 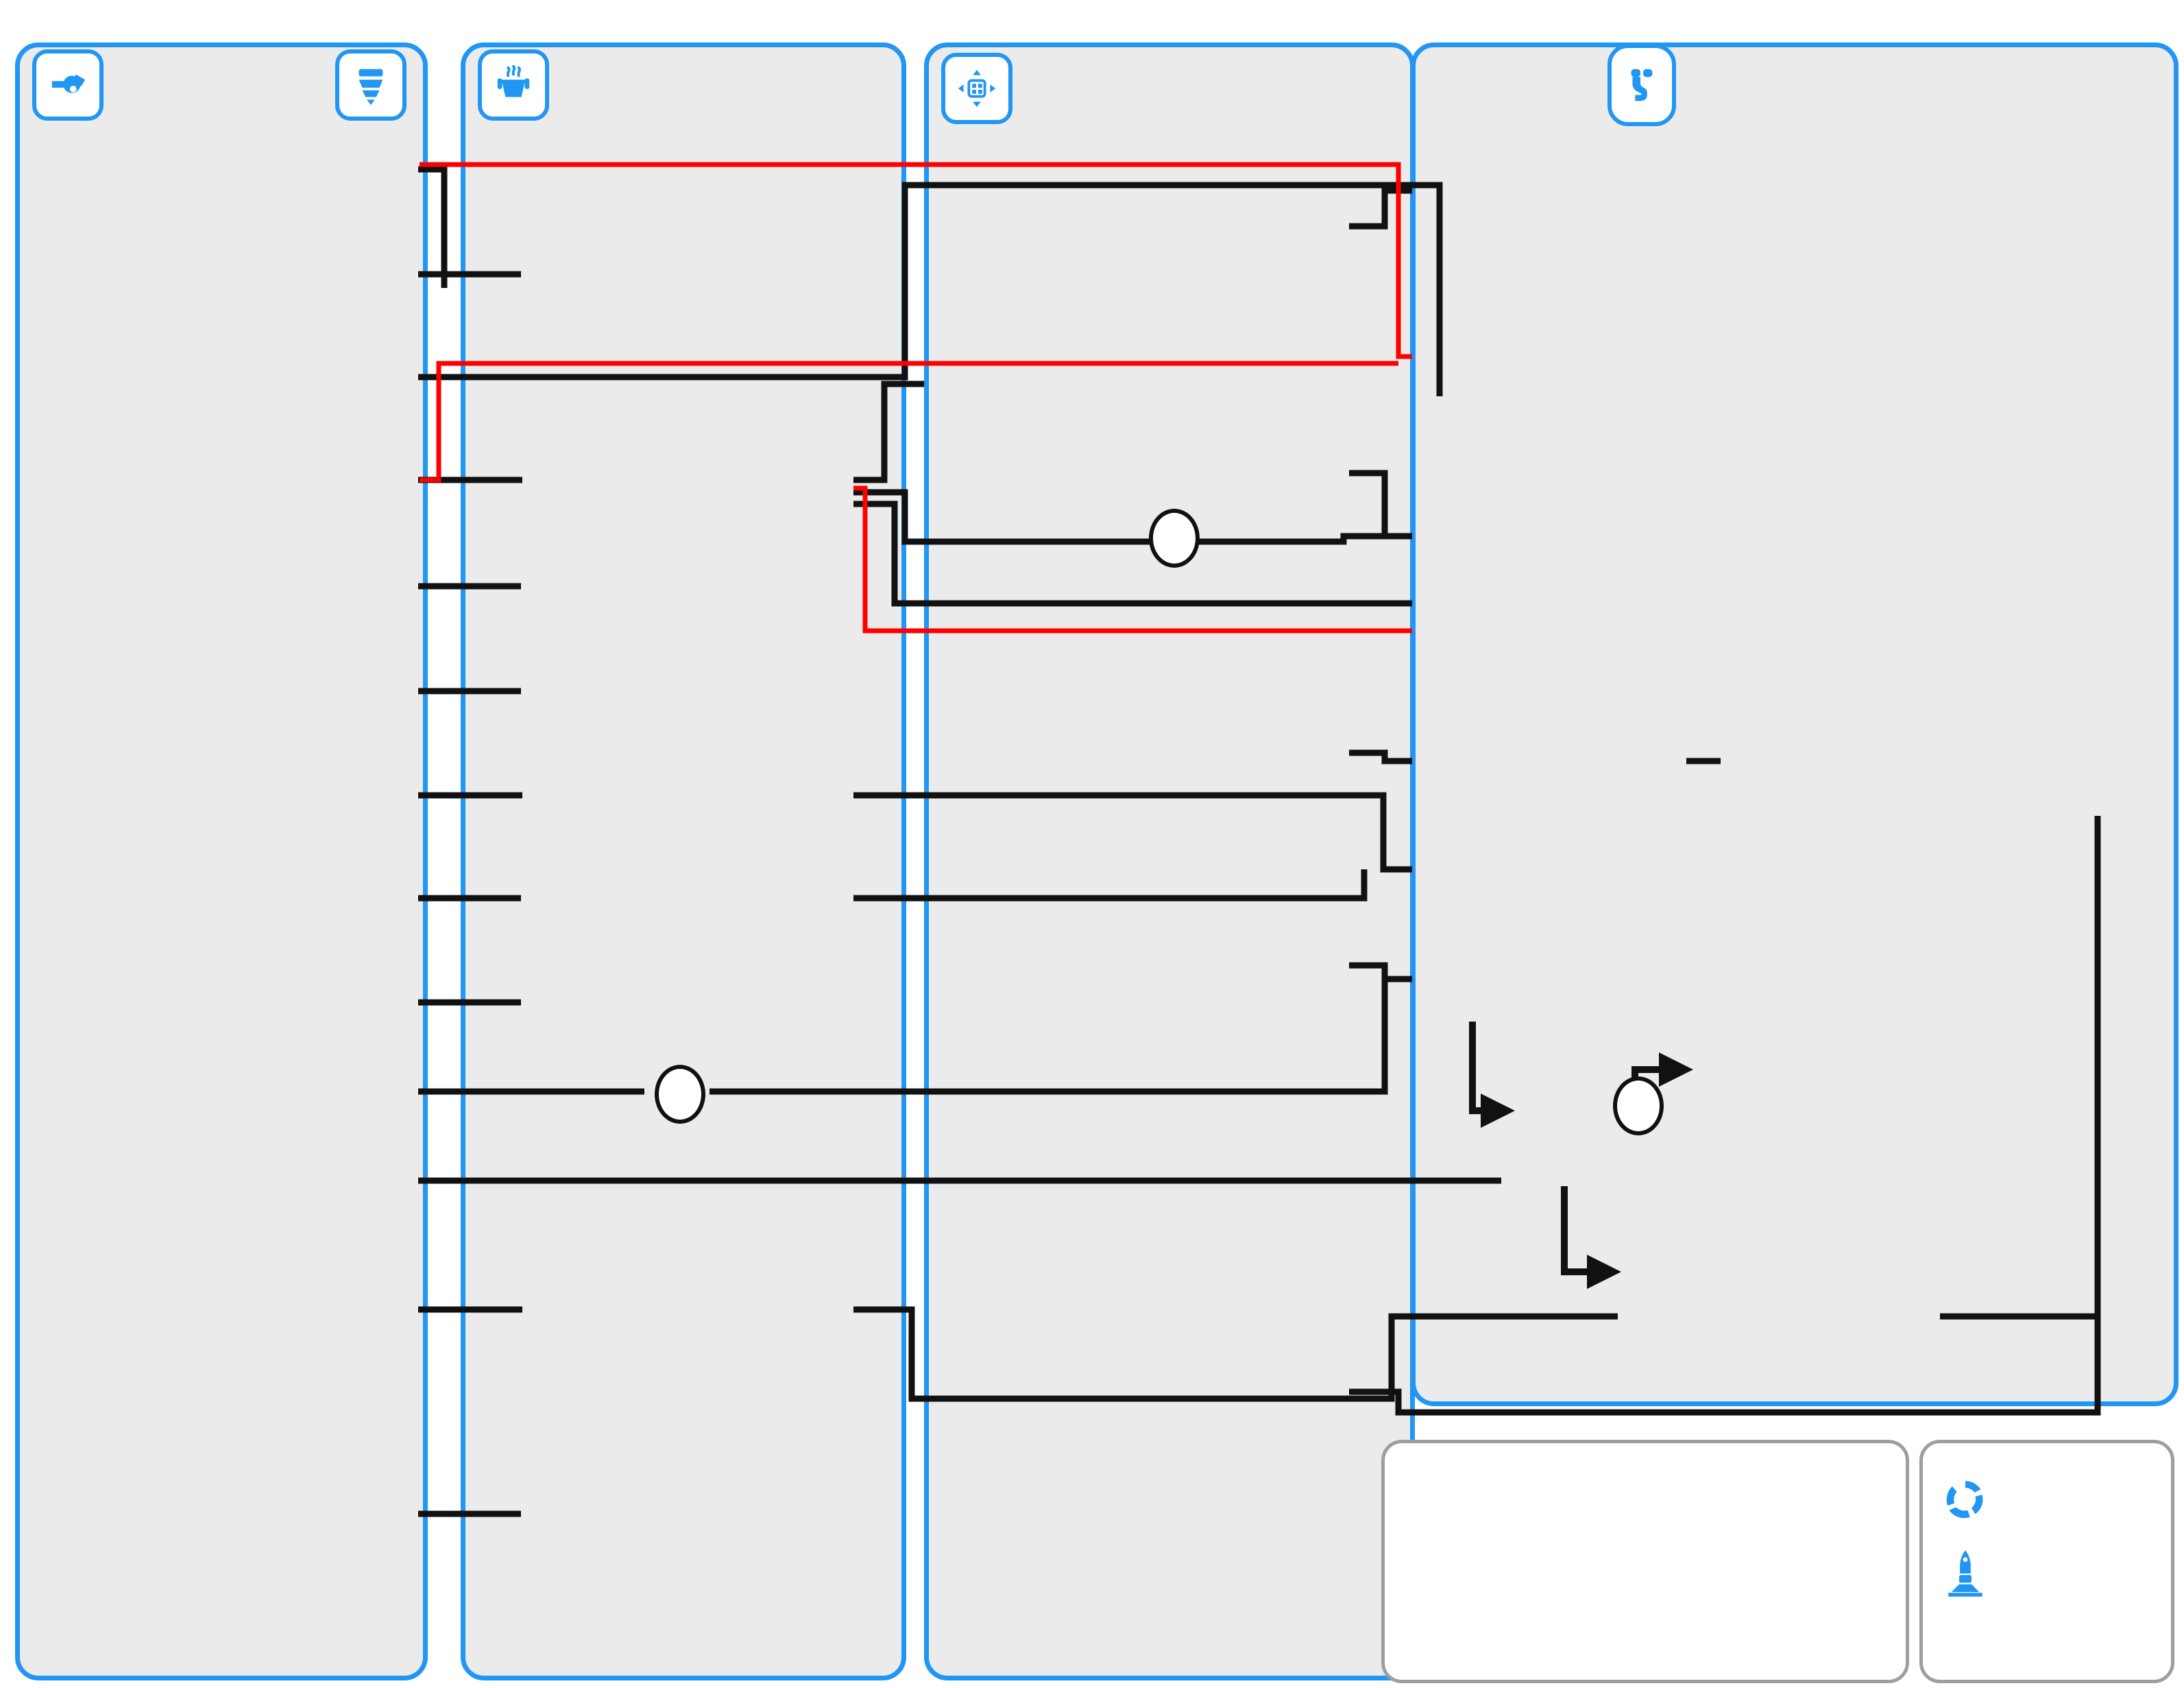 What do you see at coordinates (371, 85) in the screenshot?
I see `drill-mod-icon` at bounding box center [371, 85].